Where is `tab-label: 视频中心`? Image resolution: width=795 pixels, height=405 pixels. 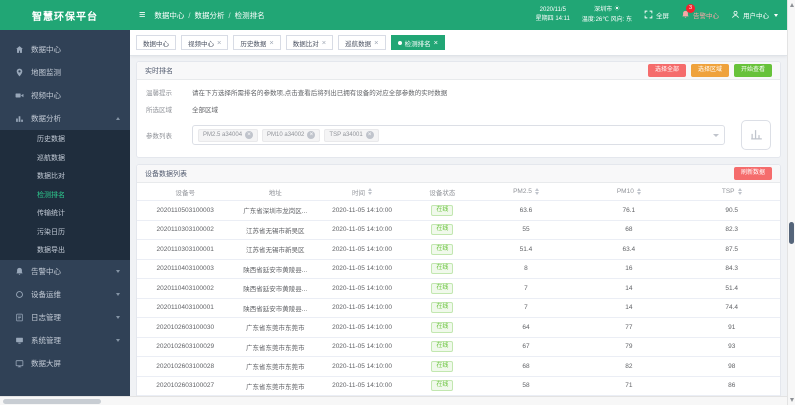
tab-label: 视频中心 is located at coordinates (201, 44).